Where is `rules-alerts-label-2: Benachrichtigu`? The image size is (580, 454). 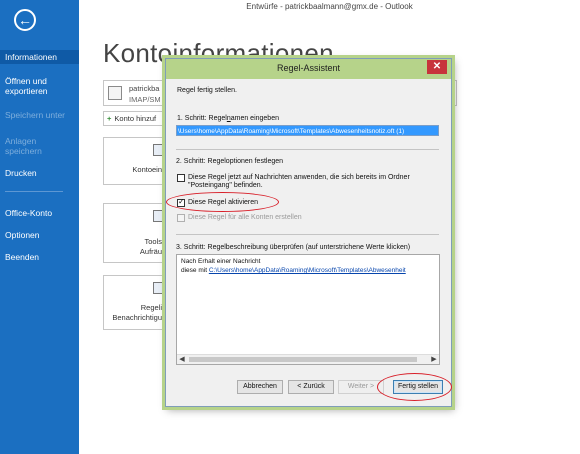 rules-alerts-label-2: Benachrichtigu is located at coordinates (137, 317).